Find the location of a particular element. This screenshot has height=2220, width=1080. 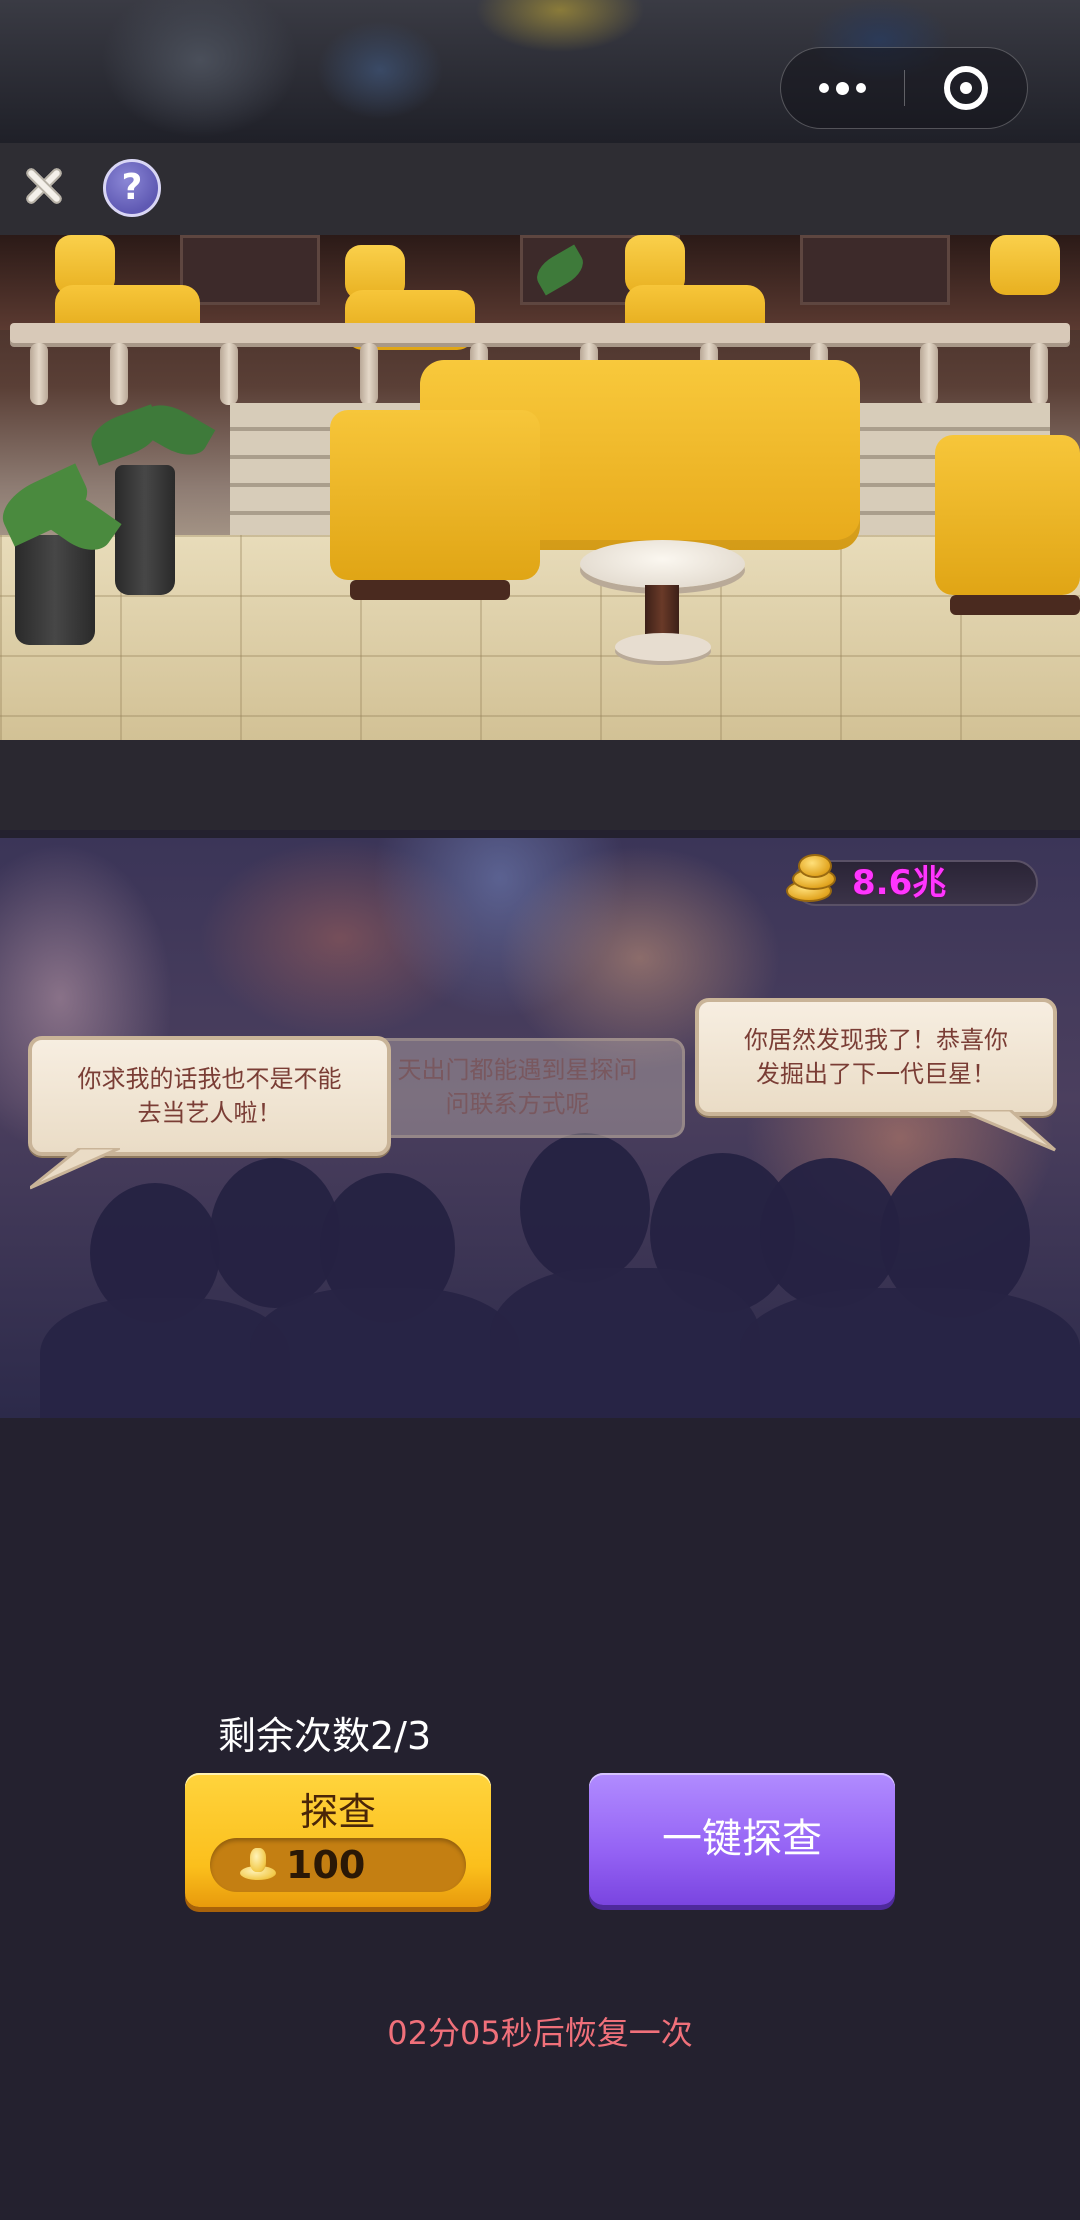

bubble-line: 发掘出了下一代巨星！ is located at coordinates (876, 1074).